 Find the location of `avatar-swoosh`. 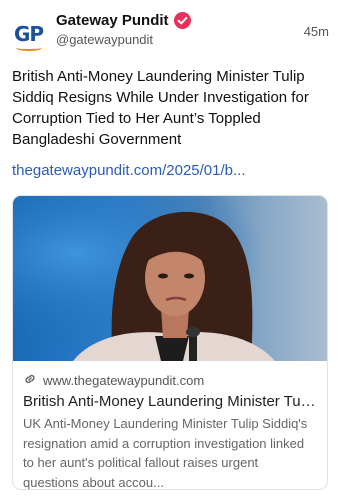

avatar-swoosh is located at coordinates (29, 48).